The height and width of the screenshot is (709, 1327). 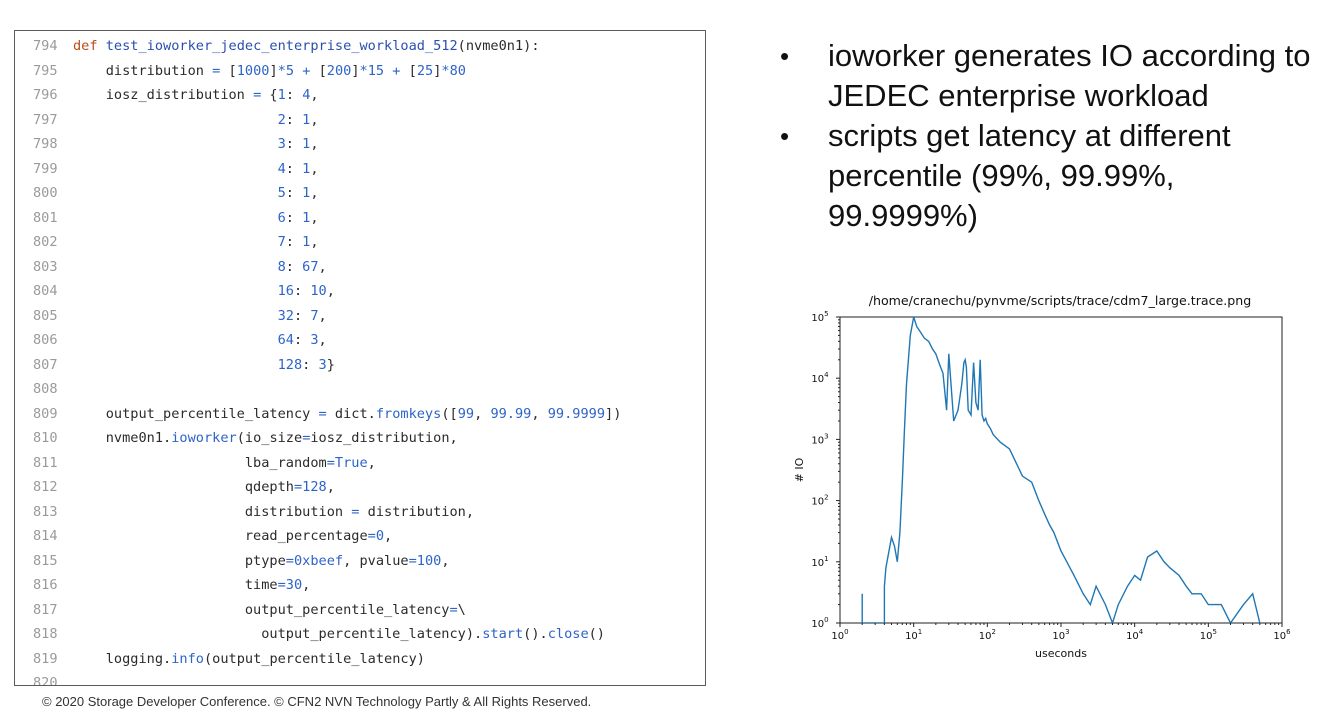 What do you see at coordinates (819, 317) in the screenshot?
I see `y-tick-label: 105` at bounding box center [819, 317].